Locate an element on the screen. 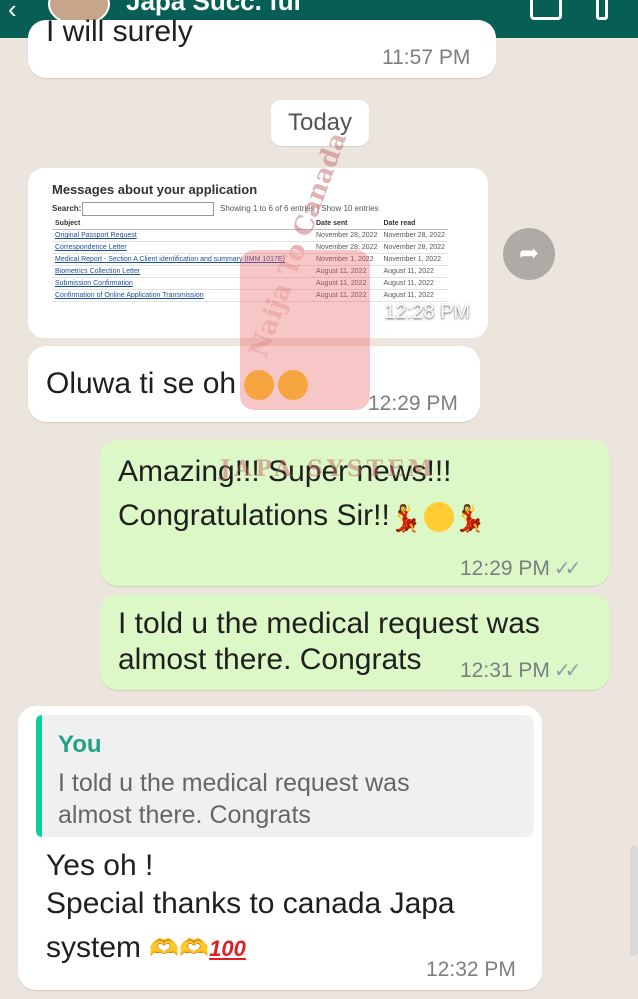  forward-arrow-icon: ➦ is located at coordinates (529, 254).